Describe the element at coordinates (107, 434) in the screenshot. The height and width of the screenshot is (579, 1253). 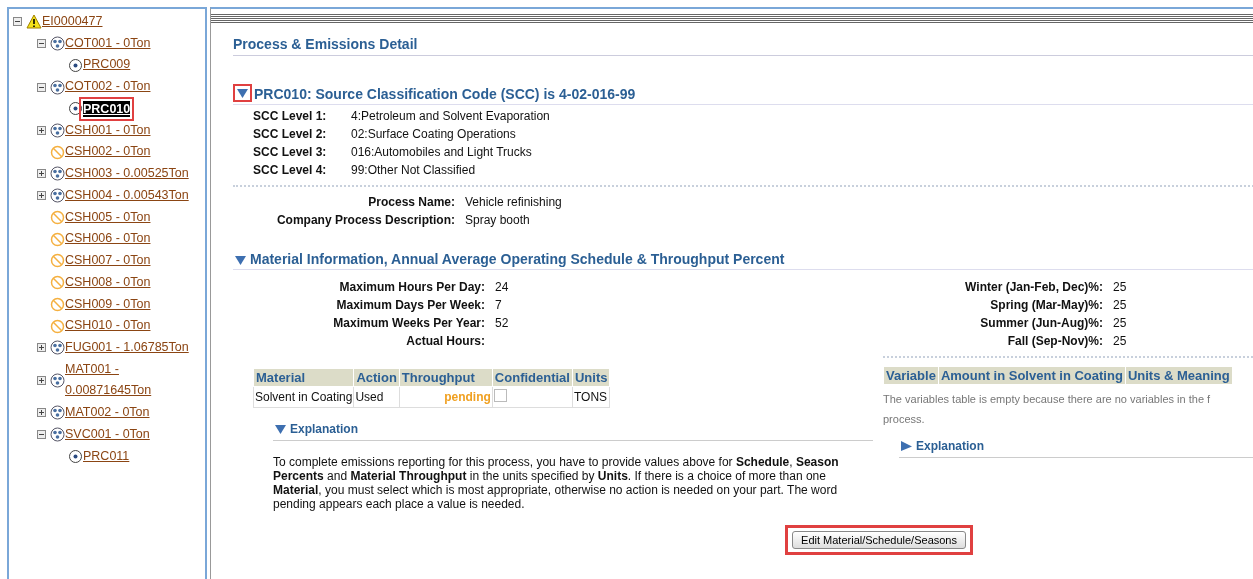
I see `tree-item-link: SVC001 - 0Ton` at that location.